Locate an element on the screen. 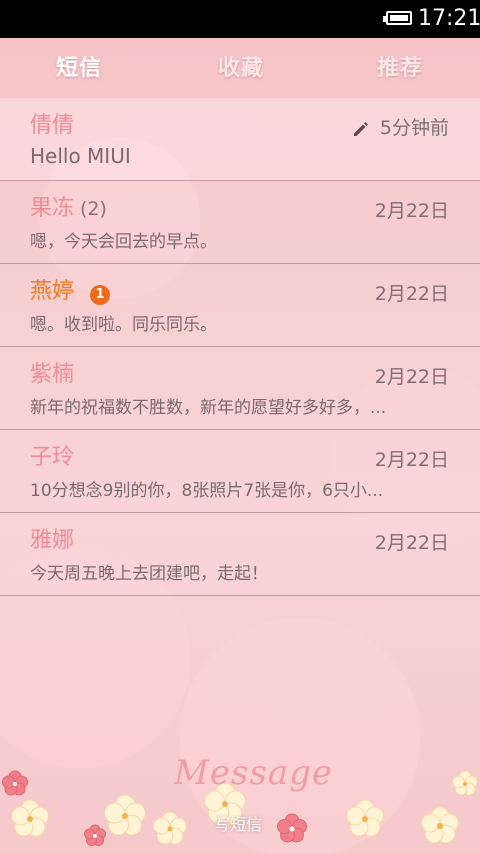 The height and width of the screenshot is (854, 480). tab-recommended: 推荐 is located at coordinates (400, 69).